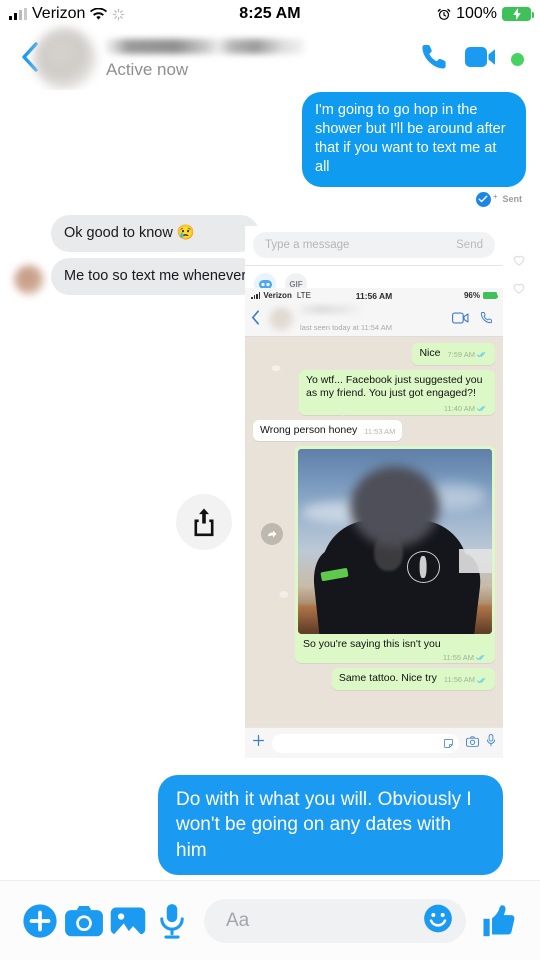 The height and width of the screenshot is (960, 540). I want to click on share-button-overlay, so click(204, 522).